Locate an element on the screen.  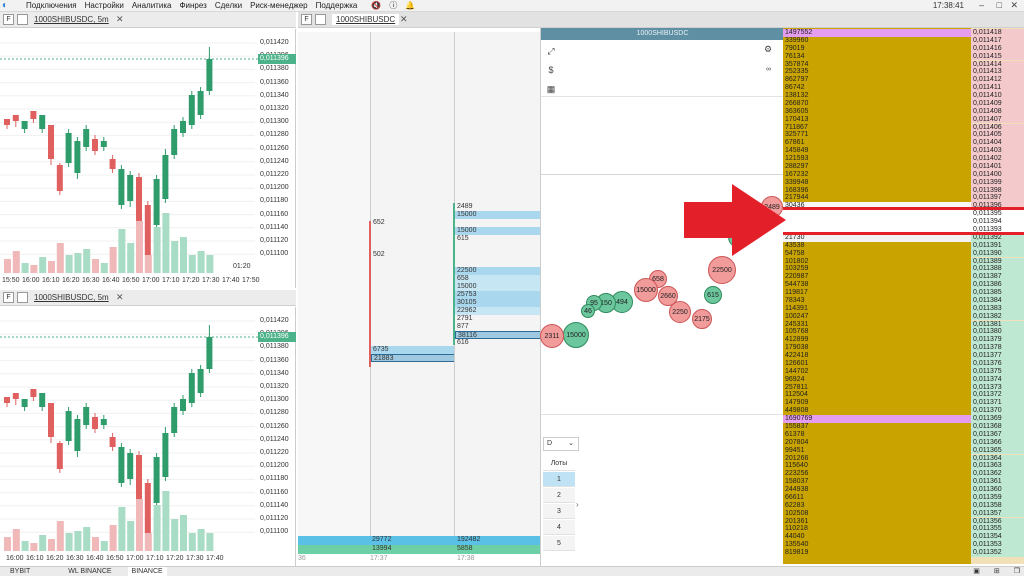
menu-risk-manager: Риск-менеджер is located at coordinates (279, 5).